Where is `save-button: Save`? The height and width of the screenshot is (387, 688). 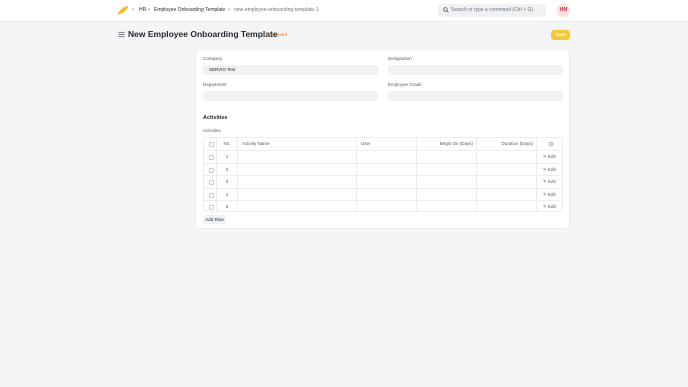 save-button: Save is located at coordinates (560, 35).